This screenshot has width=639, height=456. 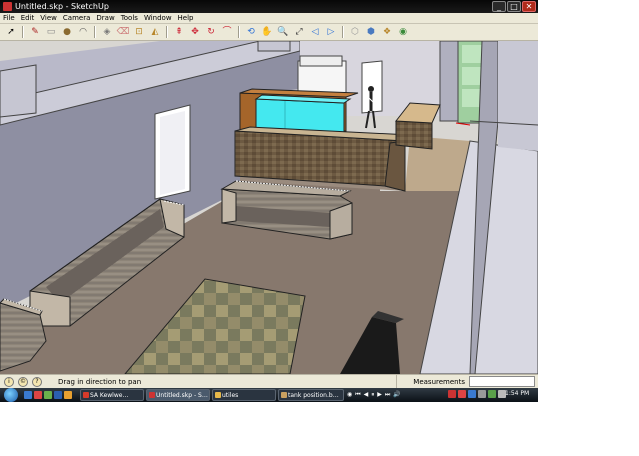 I want to click on media-prev-icon: ⏮, so click(x=357, y=395).